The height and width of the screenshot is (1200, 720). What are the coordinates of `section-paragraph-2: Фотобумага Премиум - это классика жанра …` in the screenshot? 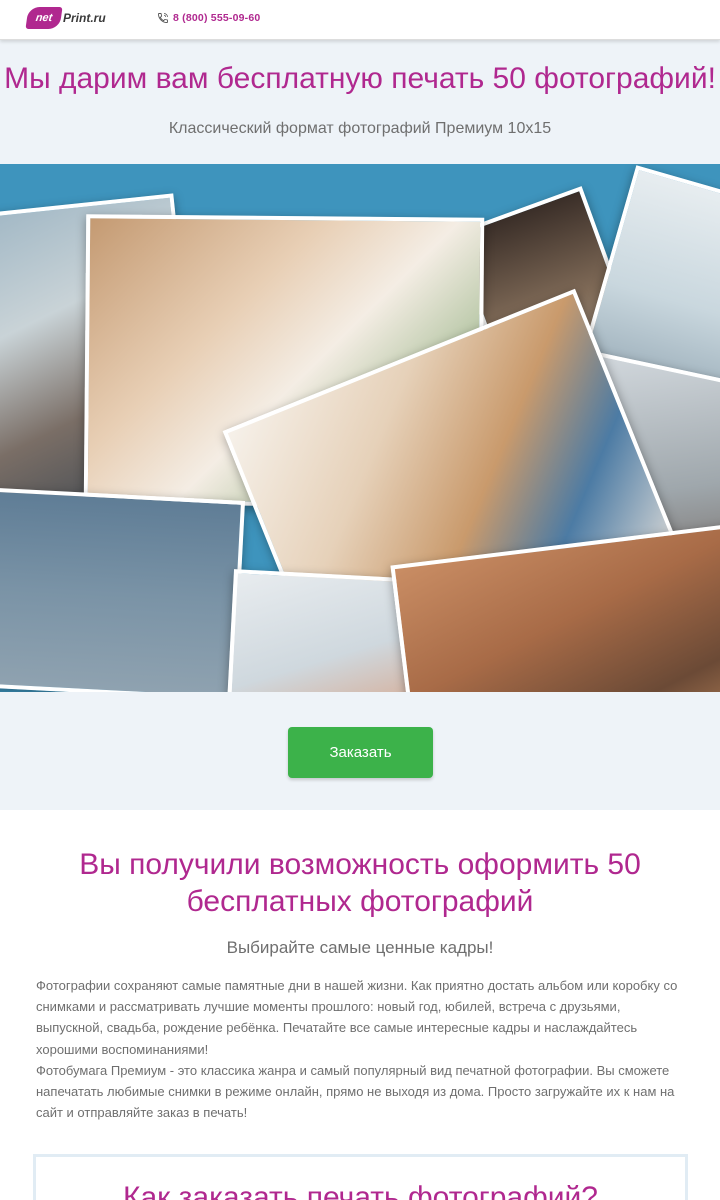 It's located at (355, 1091).